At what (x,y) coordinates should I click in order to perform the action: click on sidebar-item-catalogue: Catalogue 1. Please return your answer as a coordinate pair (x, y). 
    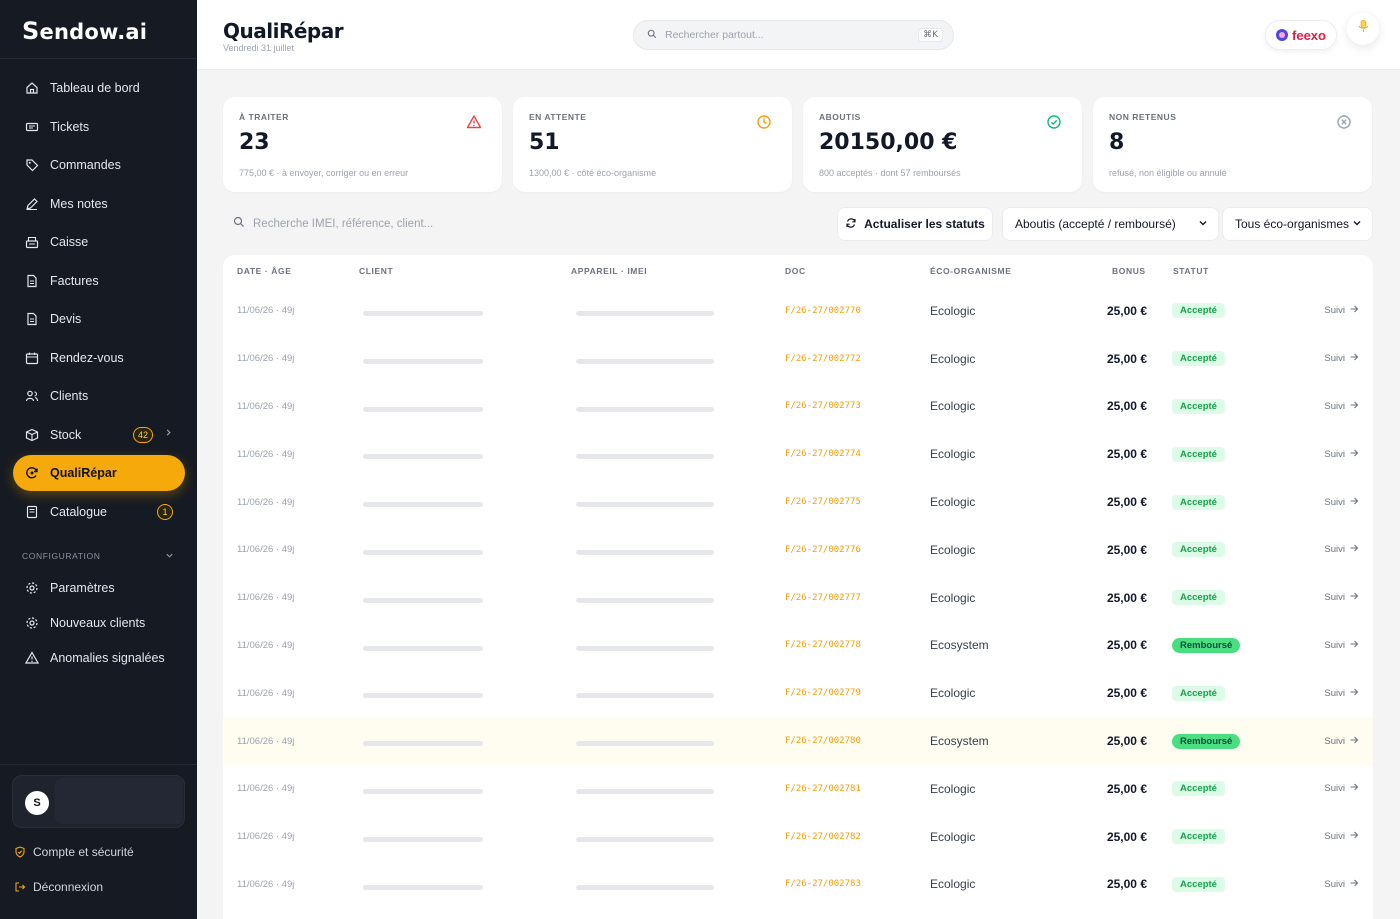
    Looking at the image, I should click on (99, 512).